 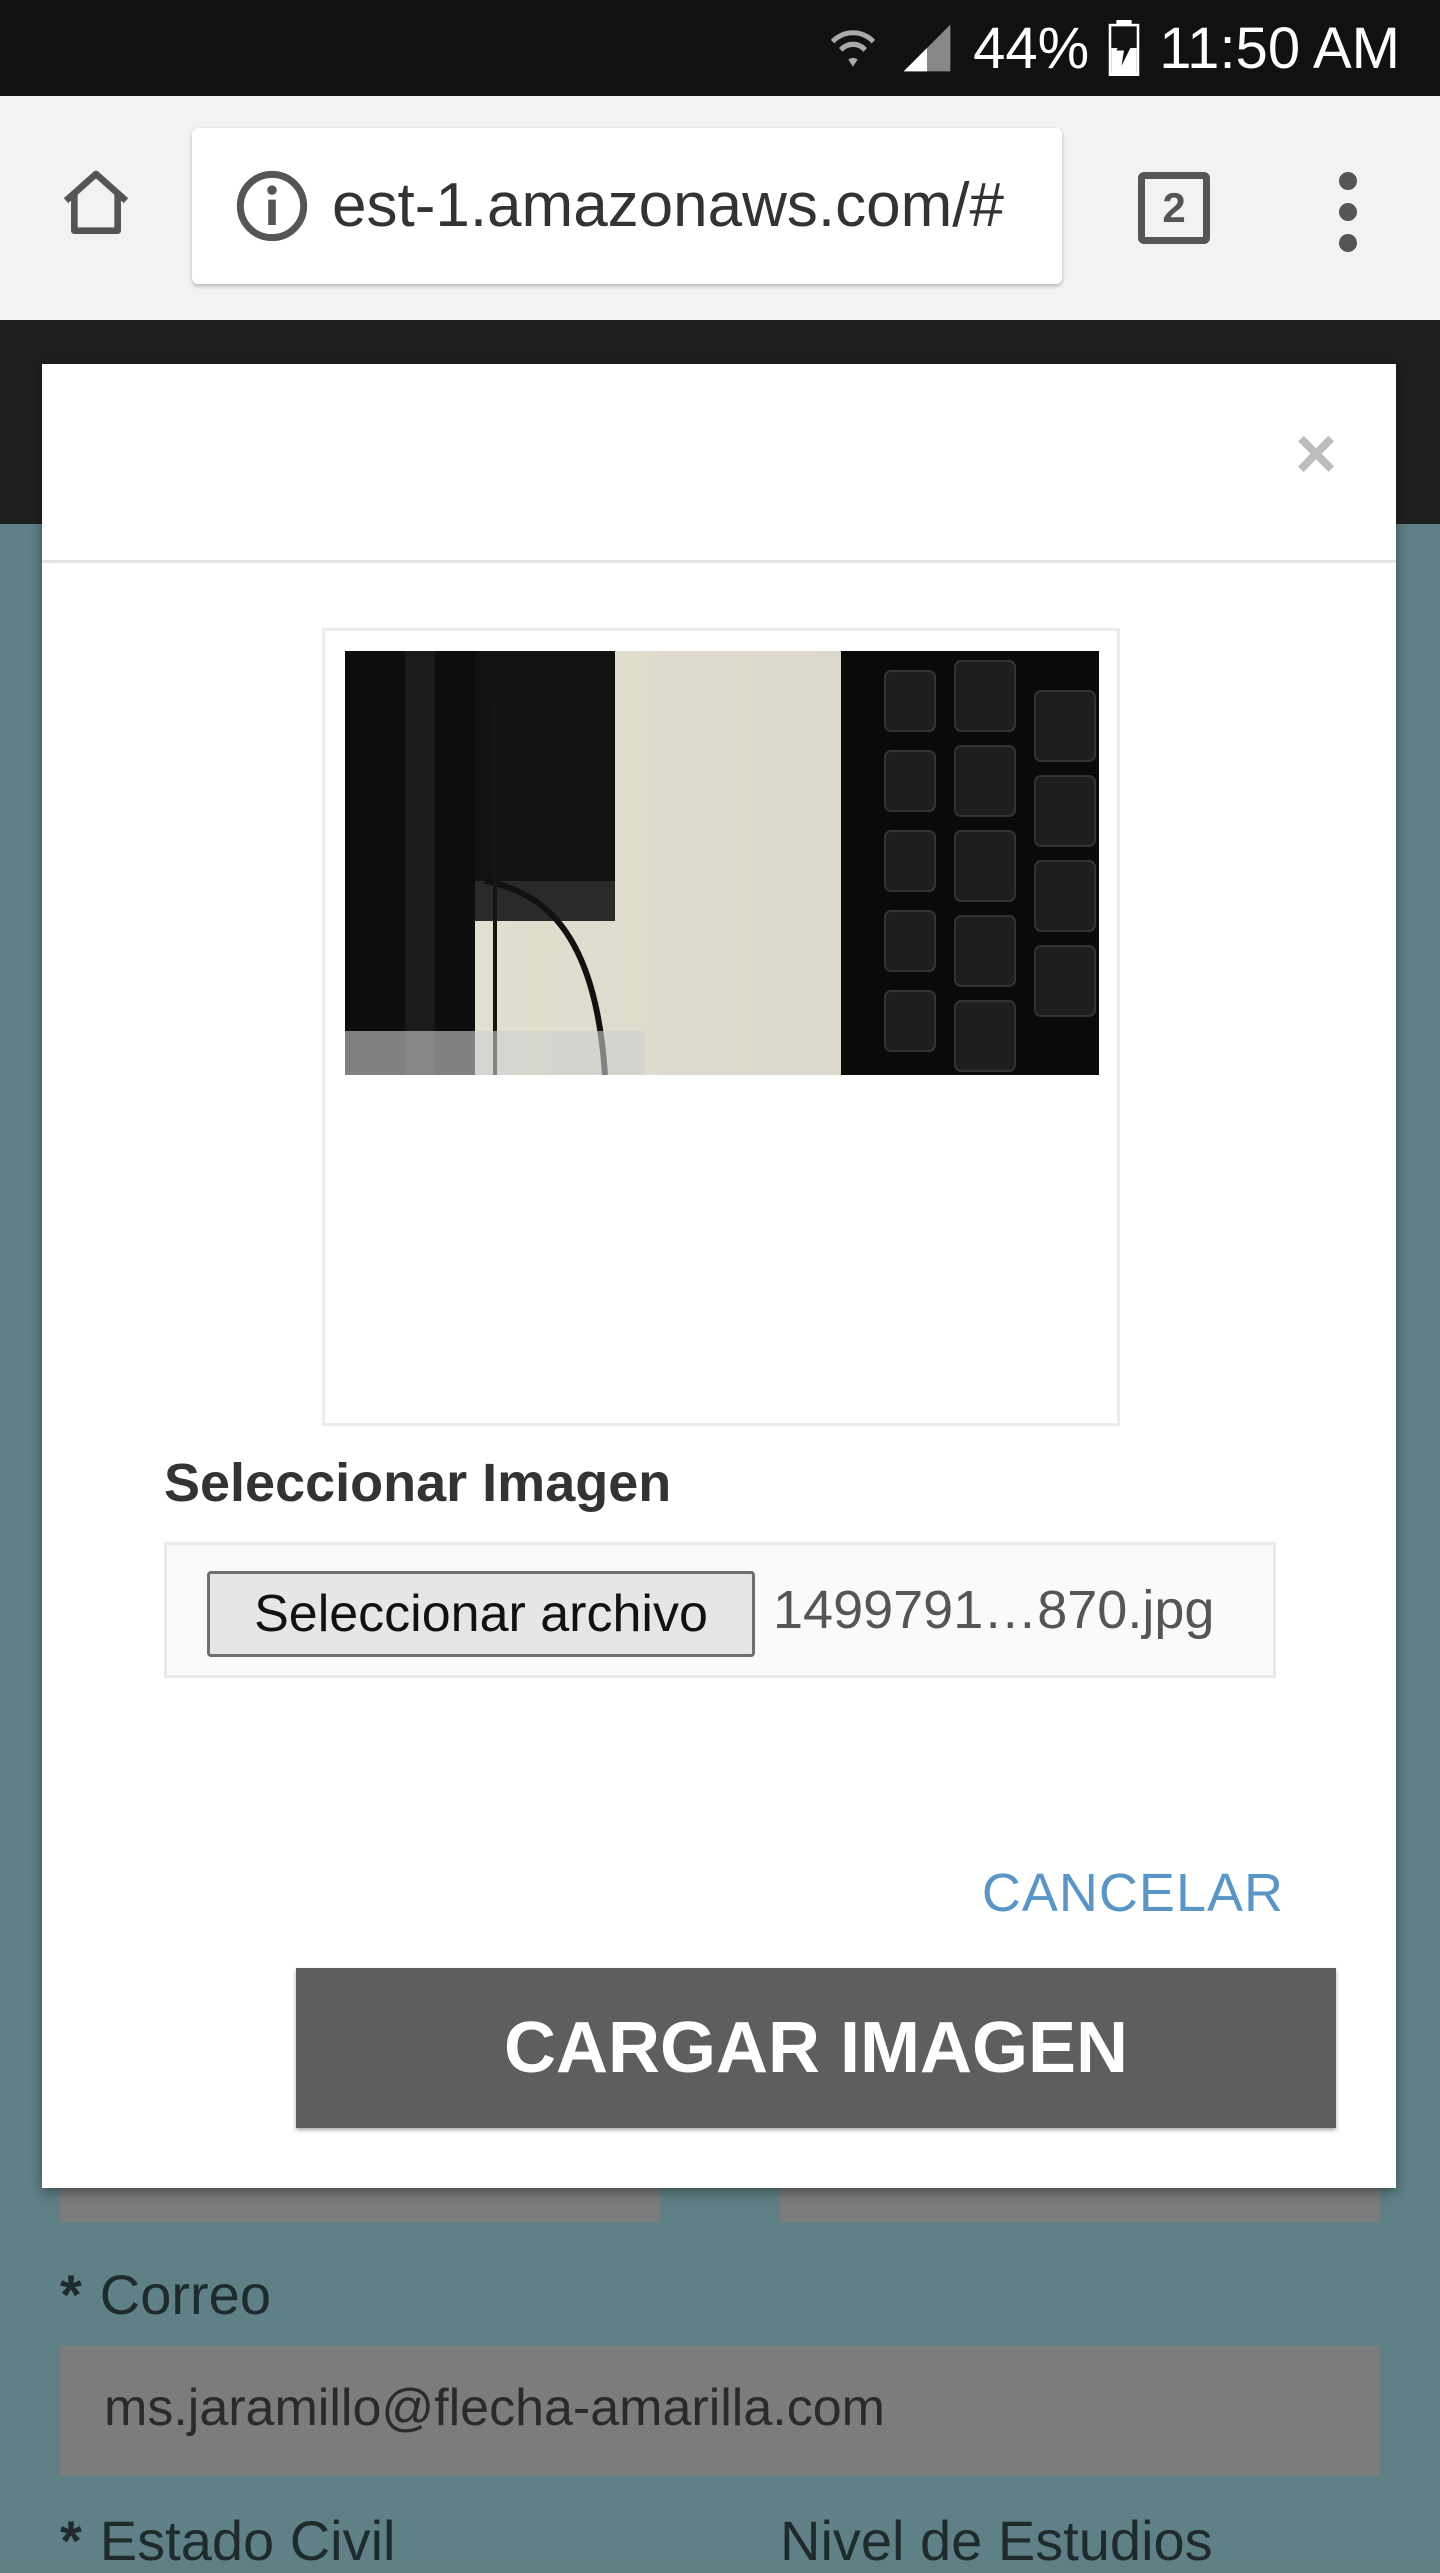 What do you see at coordinates (816, 2048) in the screenshot?
I see `upload-image-button: CARGAR IMAGEN` at bounding box center [816, 2048].